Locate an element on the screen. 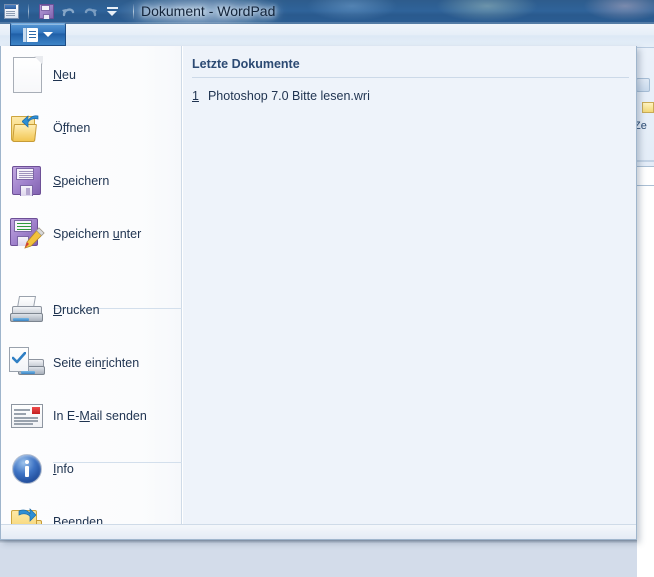  recent-documents-header: Letzte Dokumente is located at coordinates (246, 64).